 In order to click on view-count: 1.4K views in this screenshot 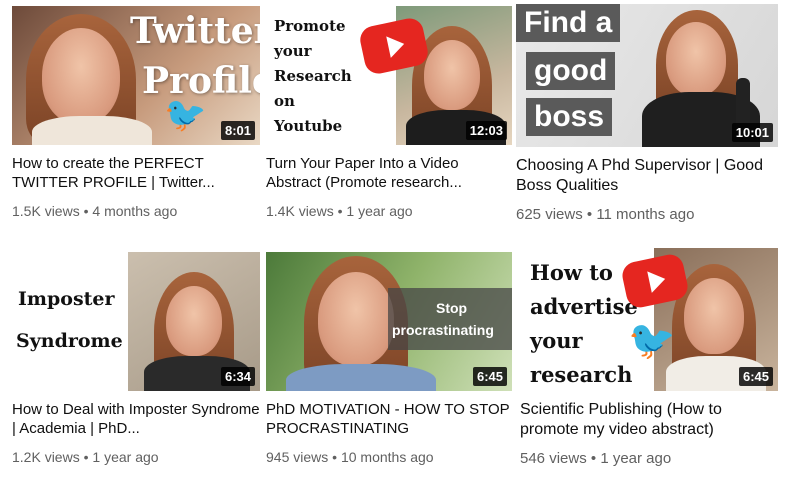, I will do `click(300, 211)`.